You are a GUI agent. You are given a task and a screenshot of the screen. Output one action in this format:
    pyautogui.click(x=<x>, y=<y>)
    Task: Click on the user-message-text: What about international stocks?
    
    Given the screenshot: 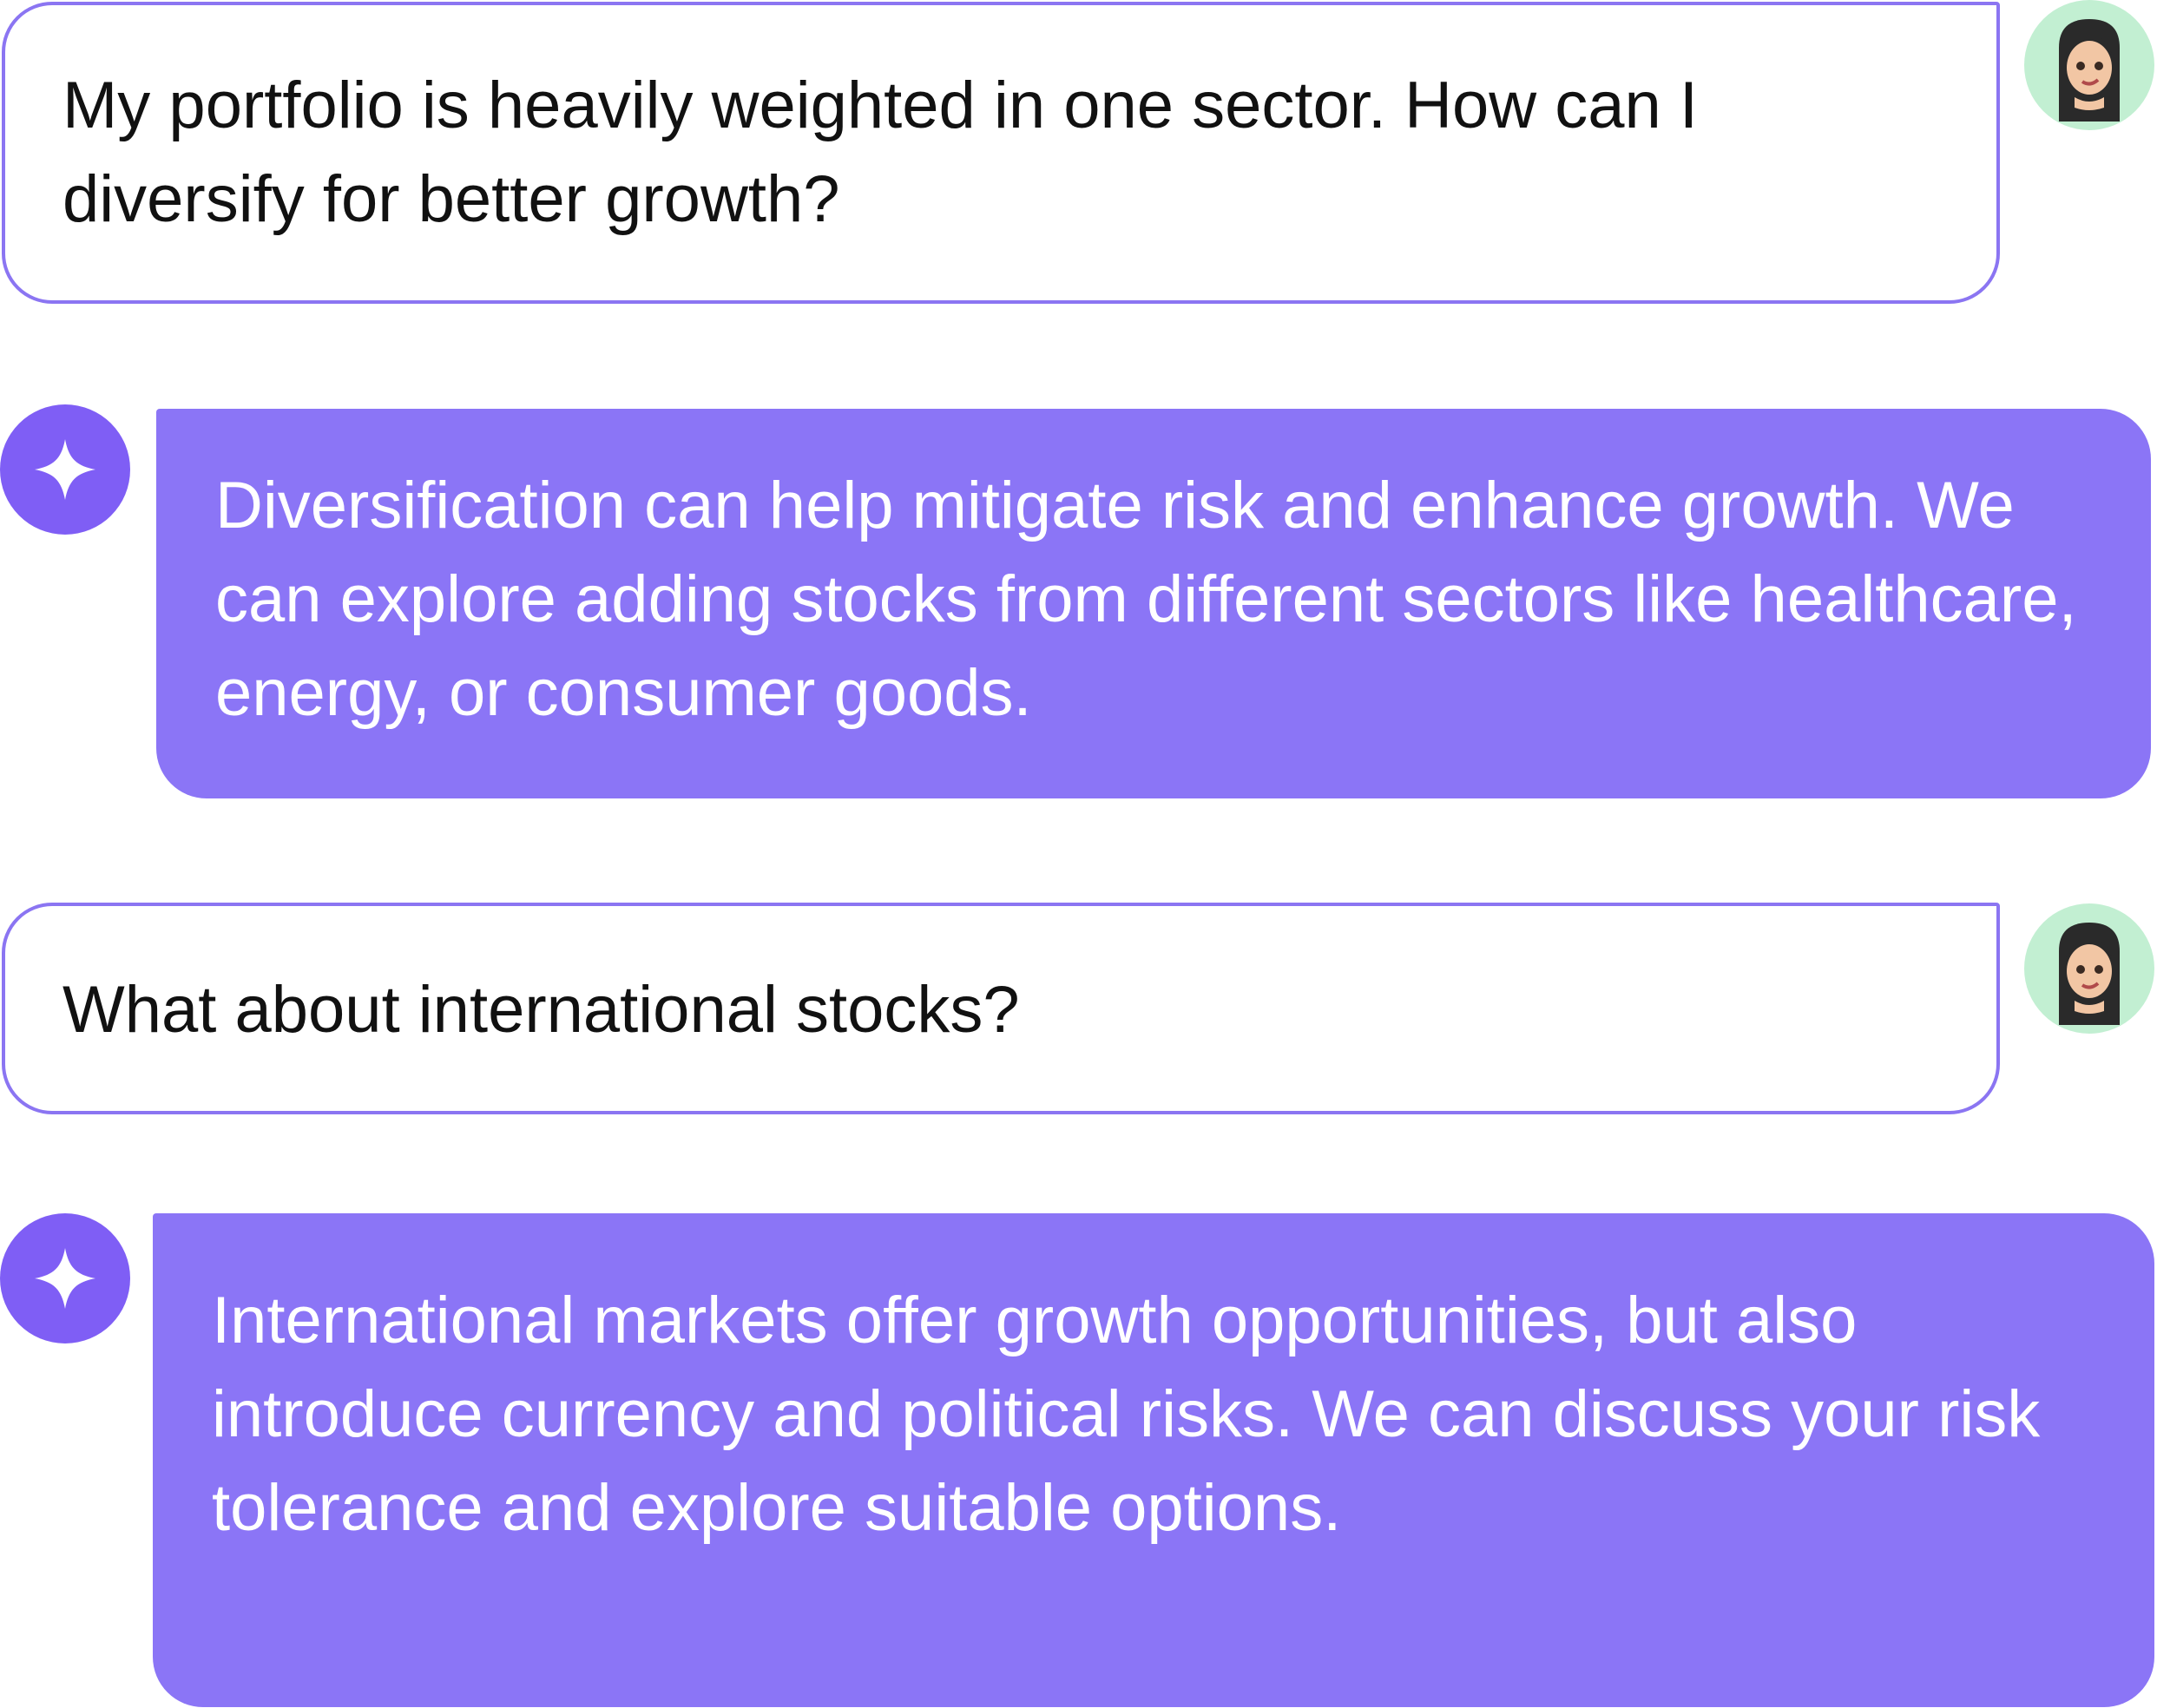 What is the action you would take?
    pyautogui.click(x=541, y=1010)
    